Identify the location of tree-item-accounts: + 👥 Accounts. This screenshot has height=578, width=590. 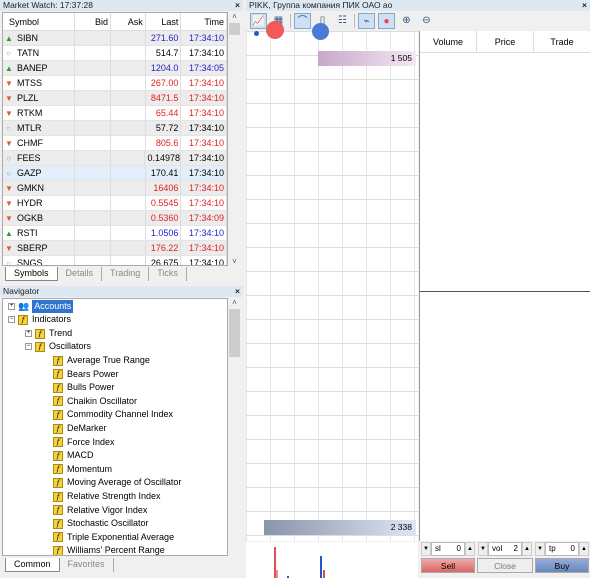
(41, 306).